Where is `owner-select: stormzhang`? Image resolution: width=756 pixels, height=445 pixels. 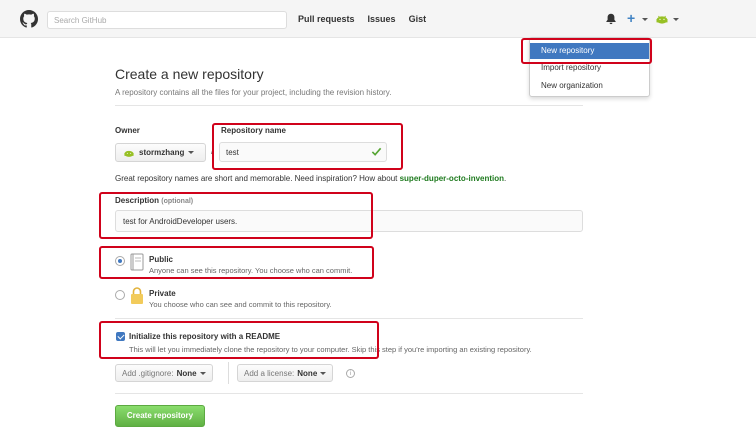 owner-select: stormzhang is located at coordinates (160, 152).